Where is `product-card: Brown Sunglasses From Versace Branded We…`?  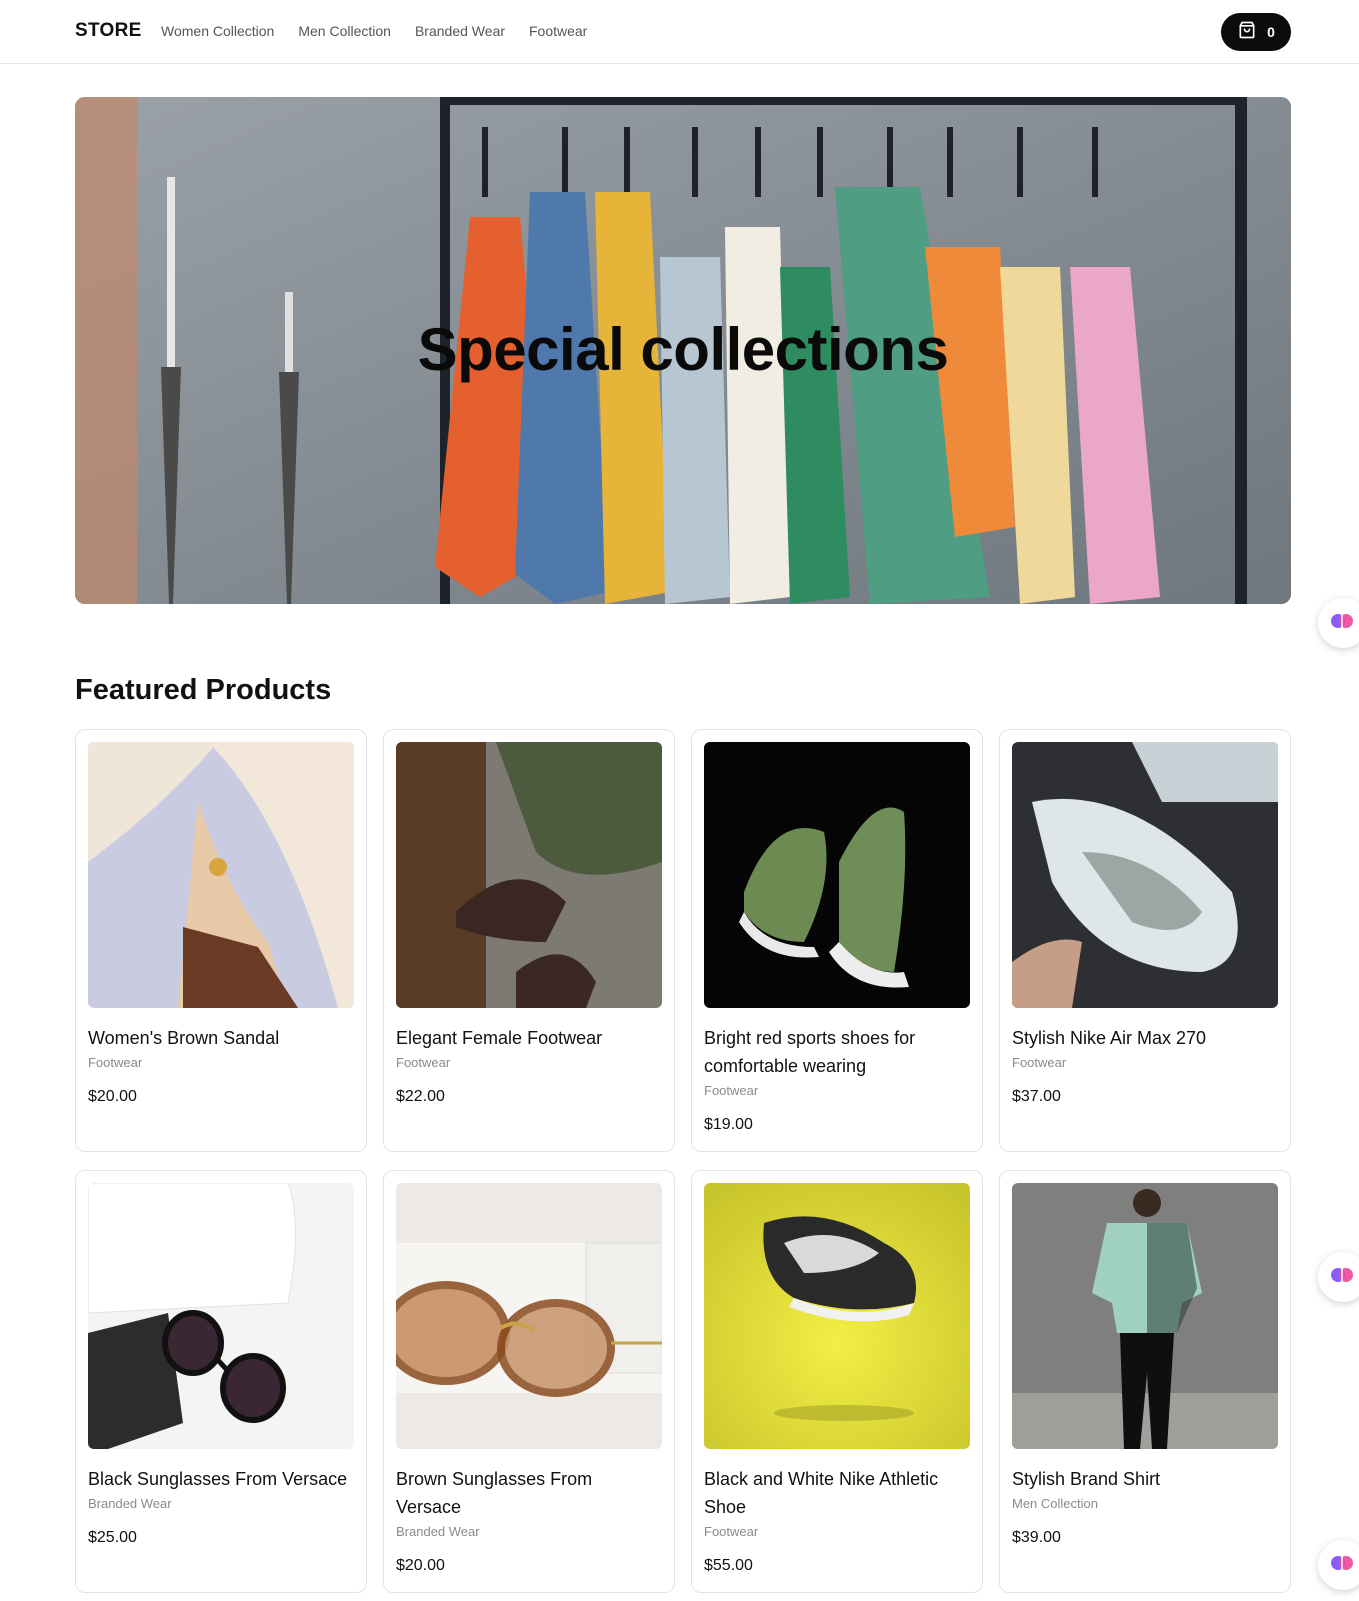 product-card: Brown Sunglasses From Versace Branded We… is located at coordinates (529, 1381).